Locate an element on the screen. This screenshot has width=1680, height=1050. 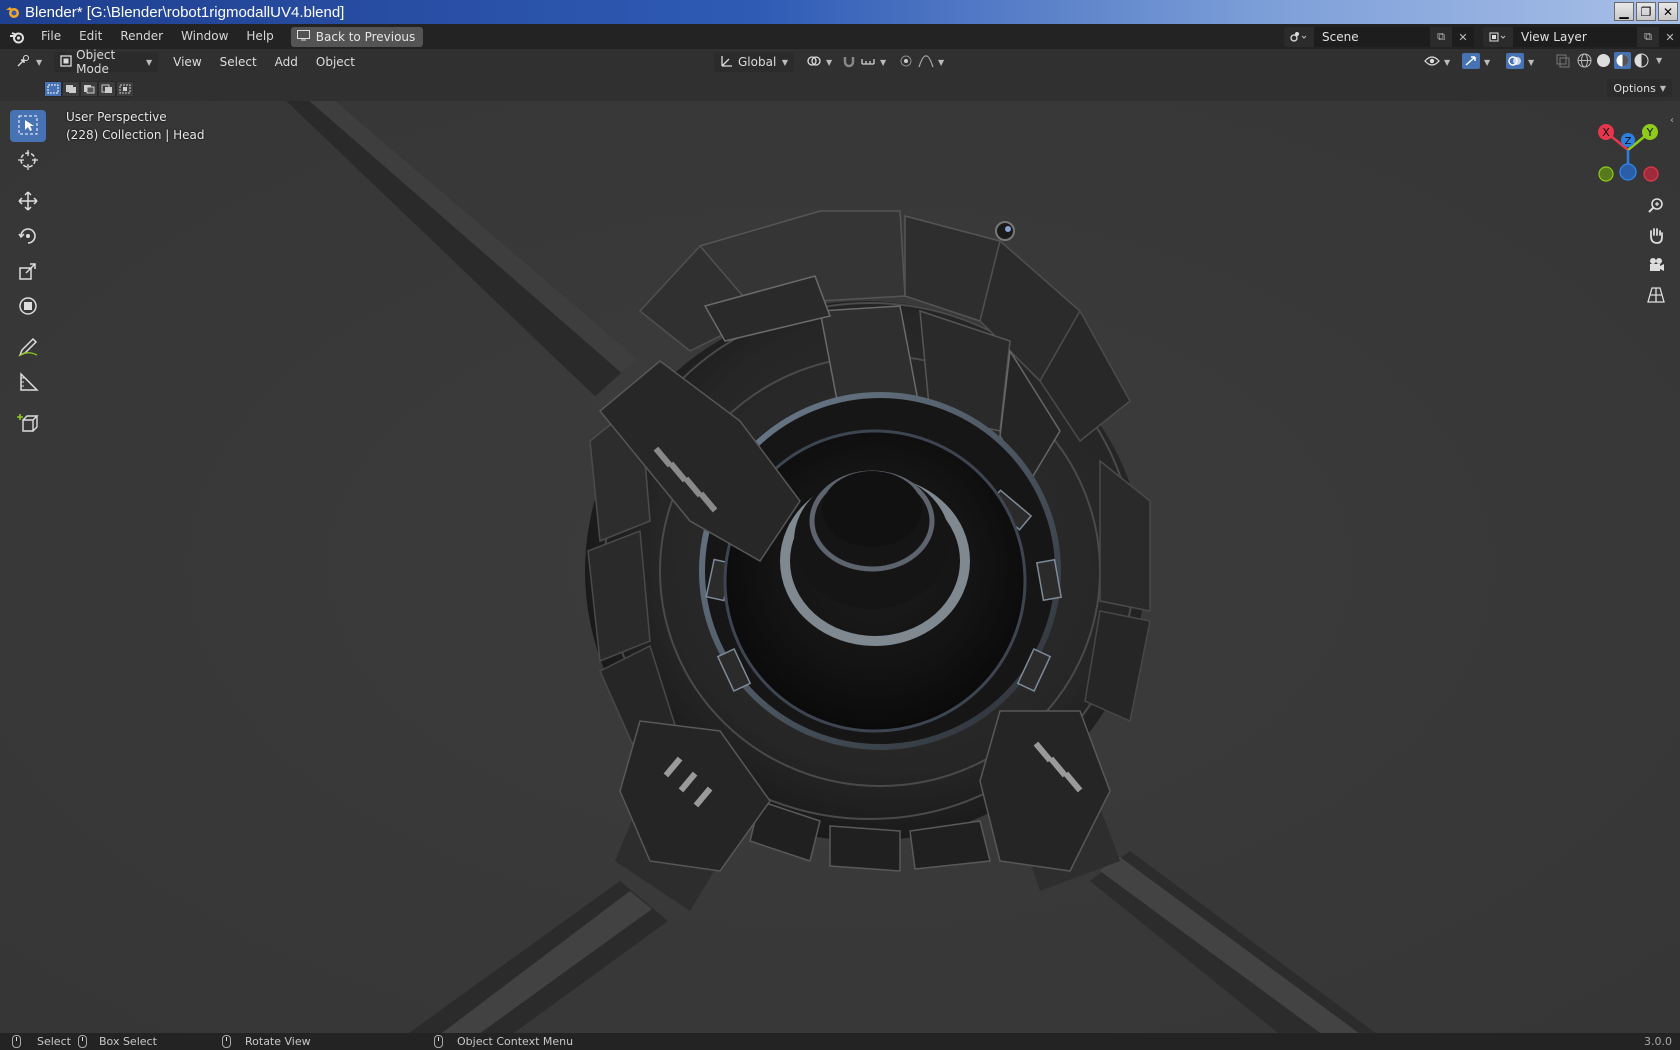
eye-icon is located at coordinates (1432, 62).